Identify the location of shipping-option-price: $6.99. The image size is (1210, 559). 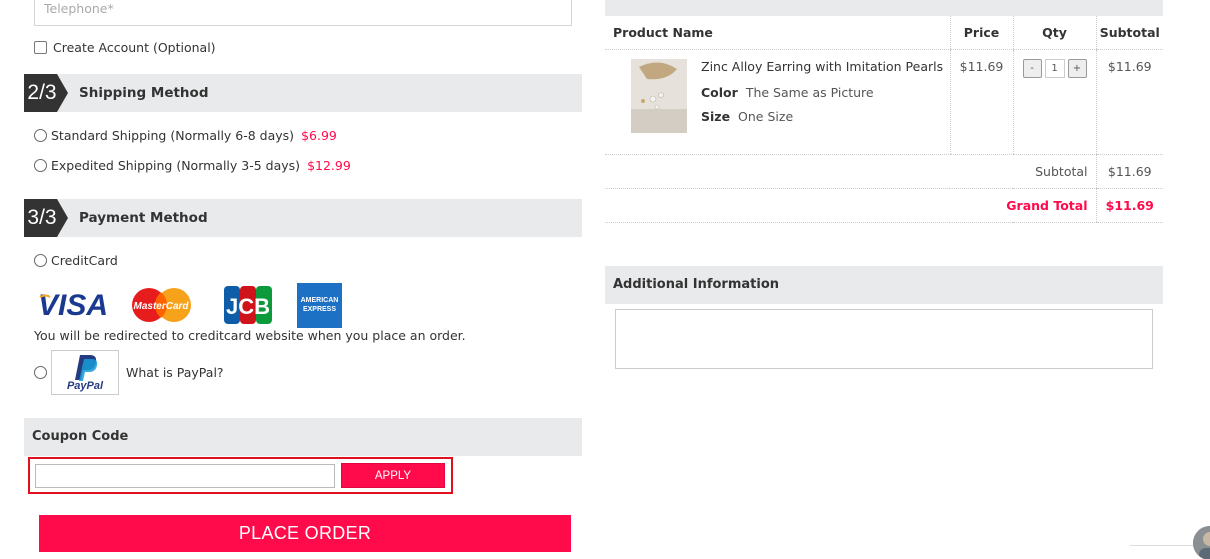
(319, 135).